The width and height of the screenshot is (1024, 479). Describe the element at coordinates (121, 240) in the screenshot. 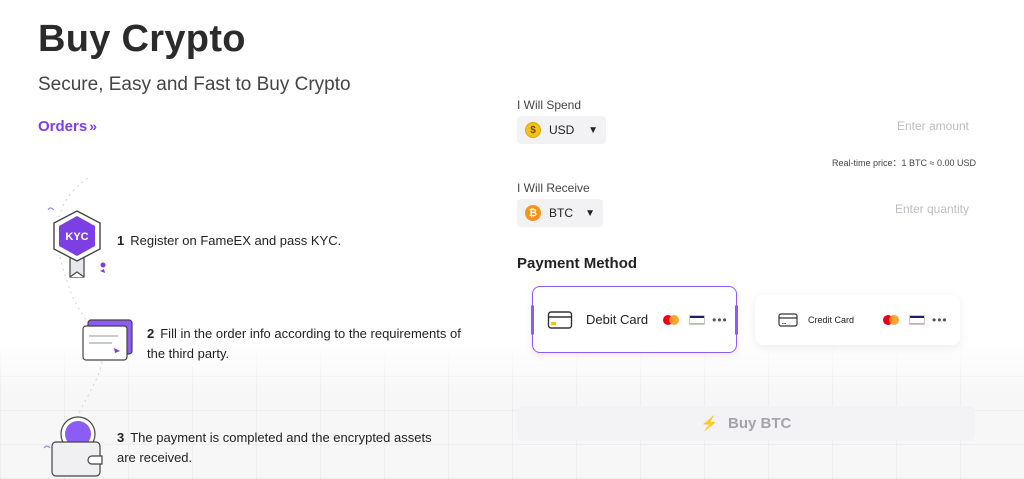

I see `step-1-number: 1` at that location.